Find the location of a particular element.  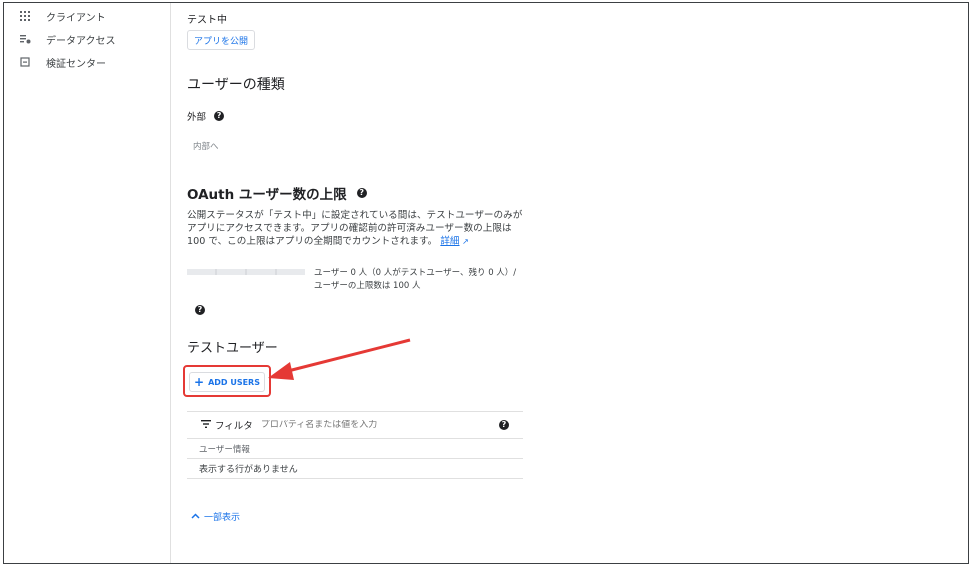

filter-icon is located at coordinates (206, 425).